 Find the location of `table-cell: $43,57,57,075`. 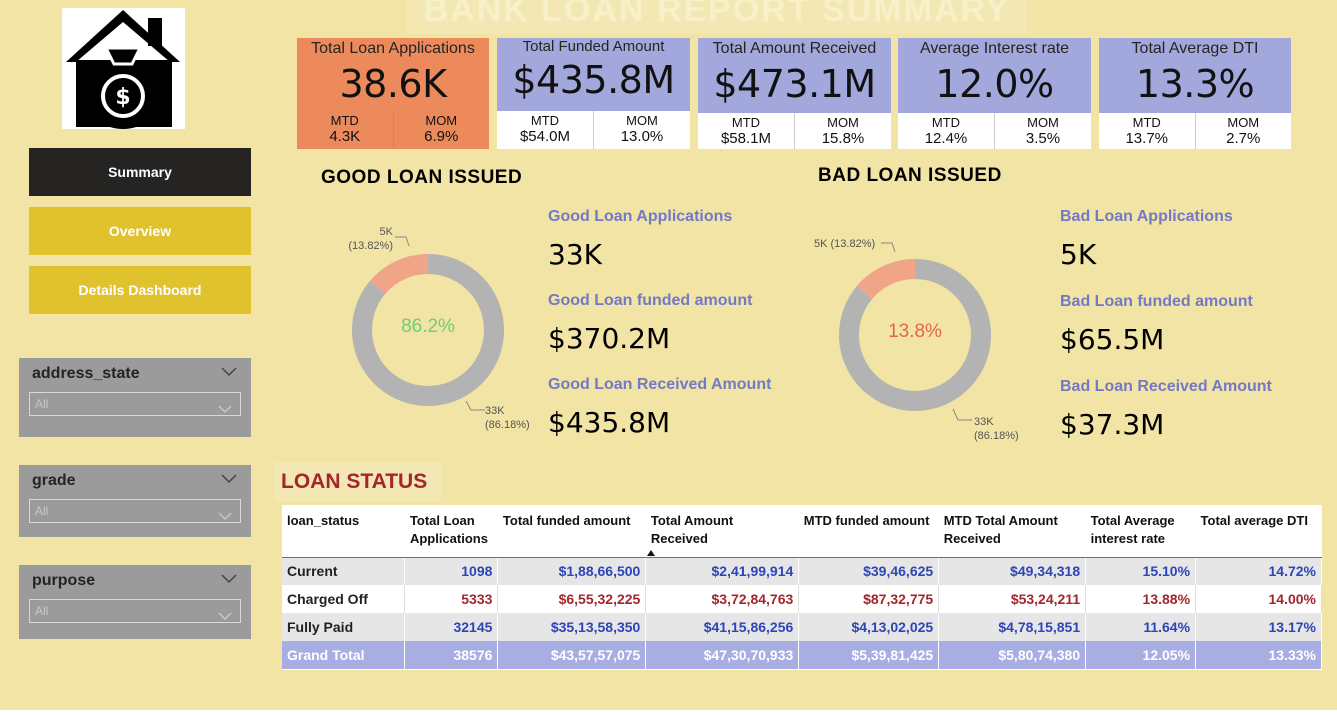

table-cell: $43,57,57,075 is located at coordinates (572, 655).